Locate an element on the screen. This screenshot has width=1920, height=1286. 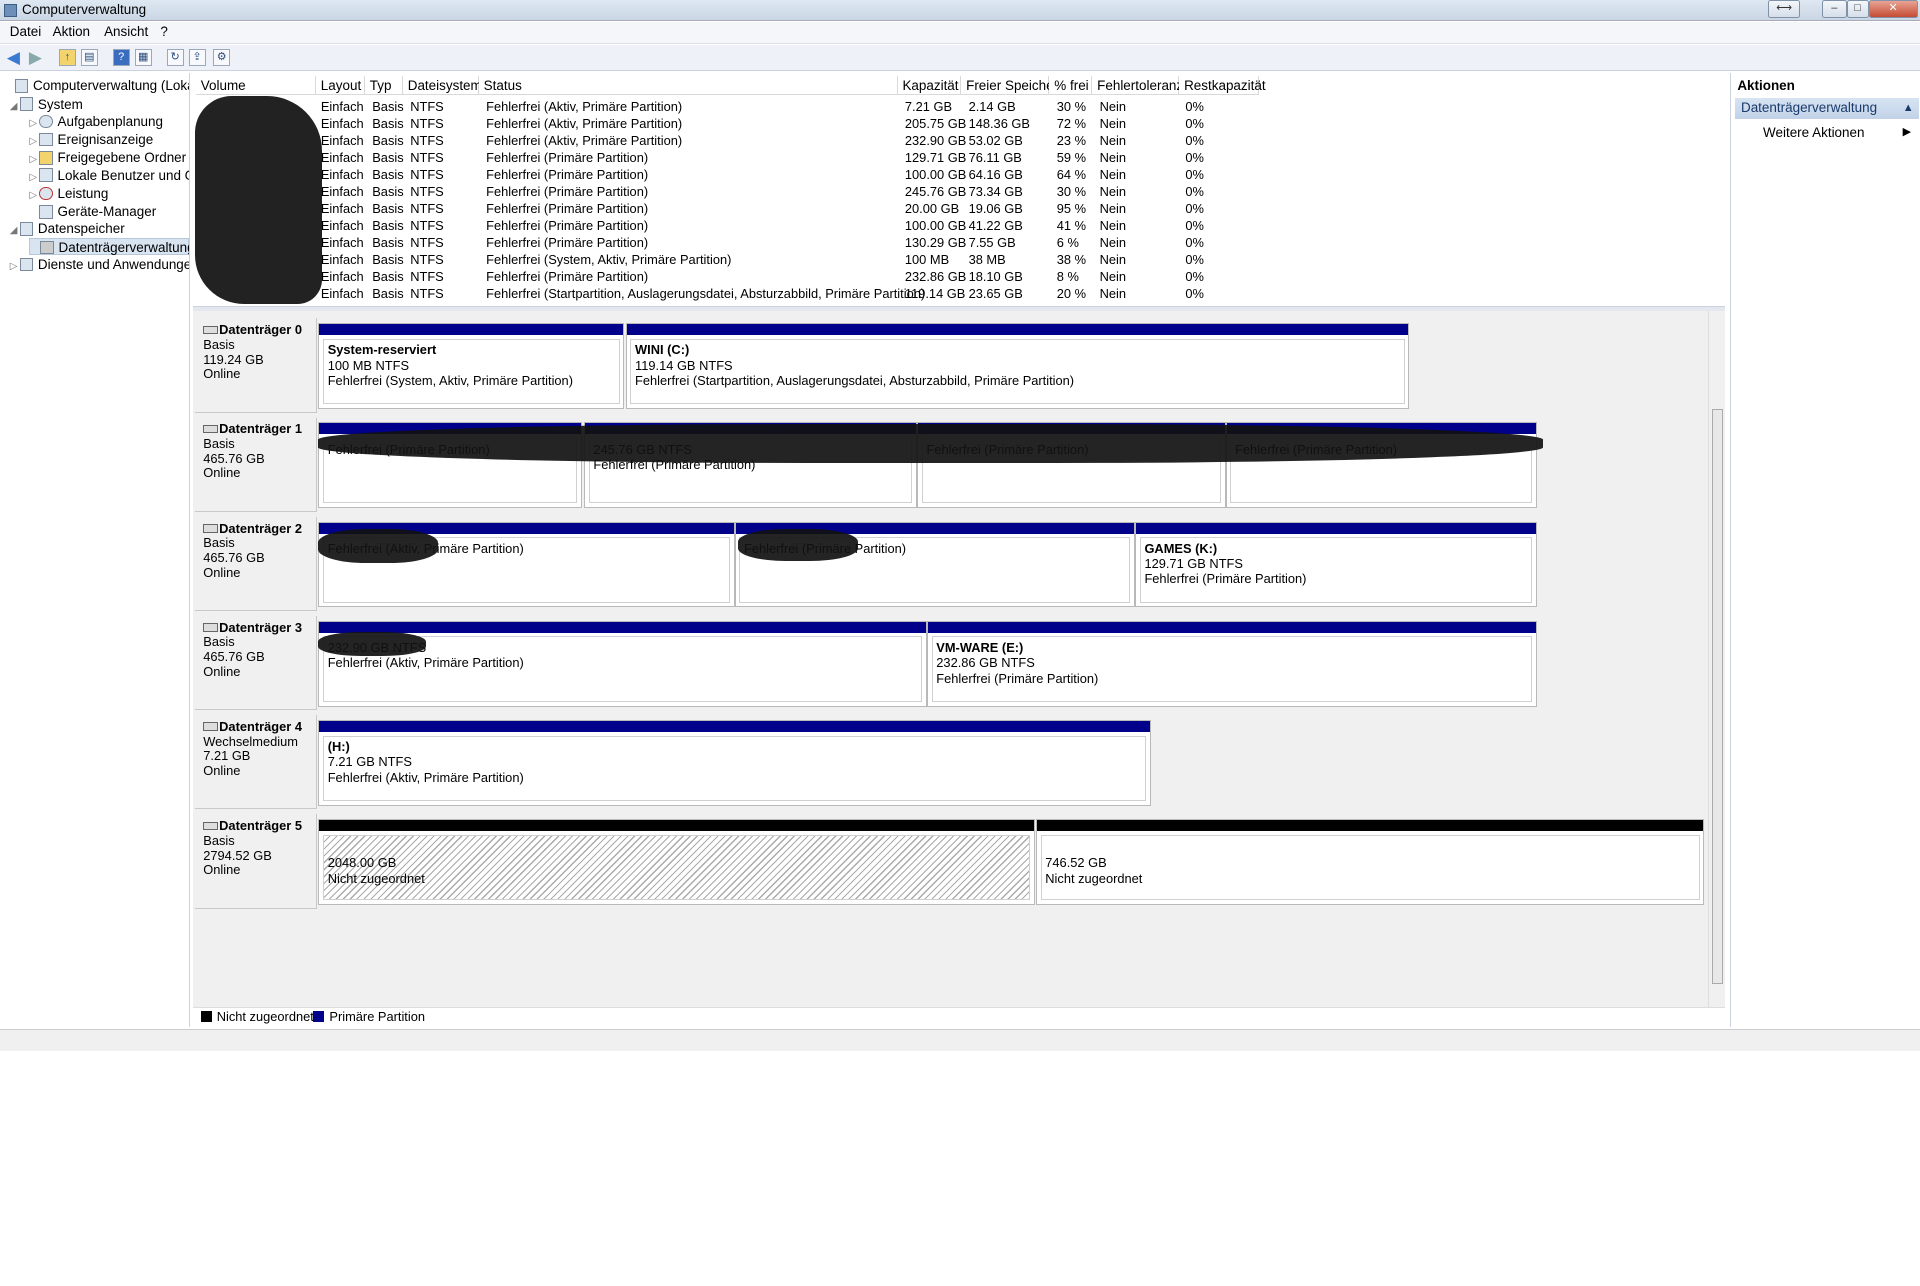
settings-icon: ⚙ is located at coordinates (222, 57).